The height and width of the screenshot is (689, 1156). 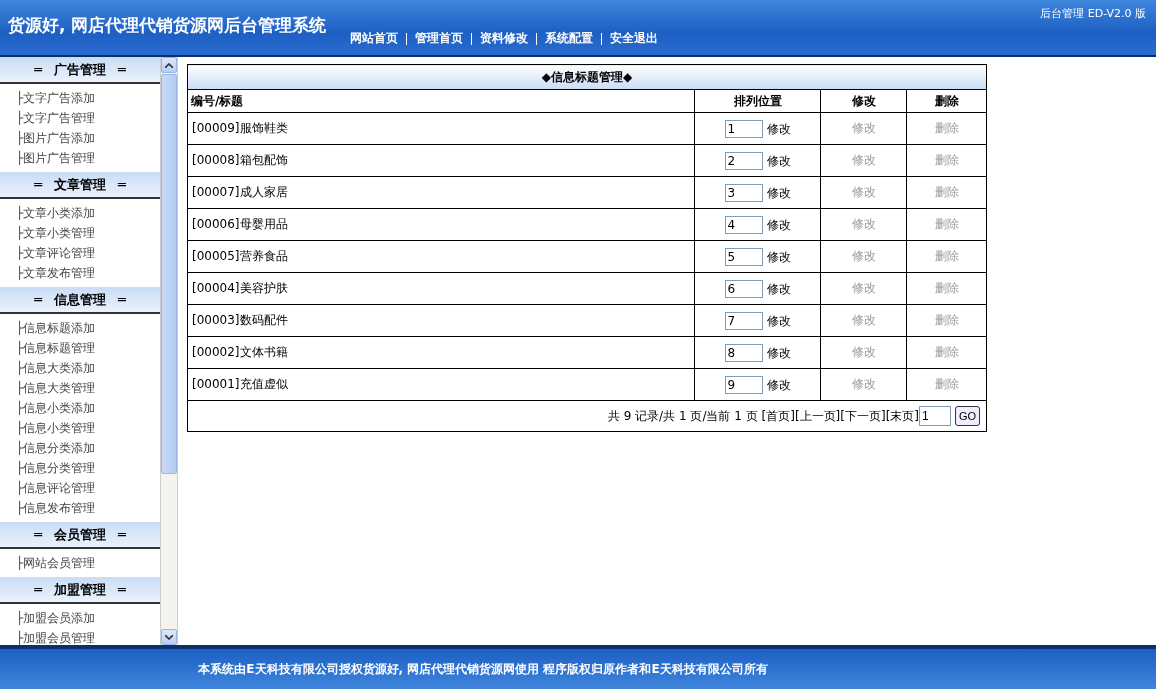 What do you see at coordinates (441, 288) in the screenshot?
I see `title-cell: [00004]美容护肤` at bounding box center [441, 288].